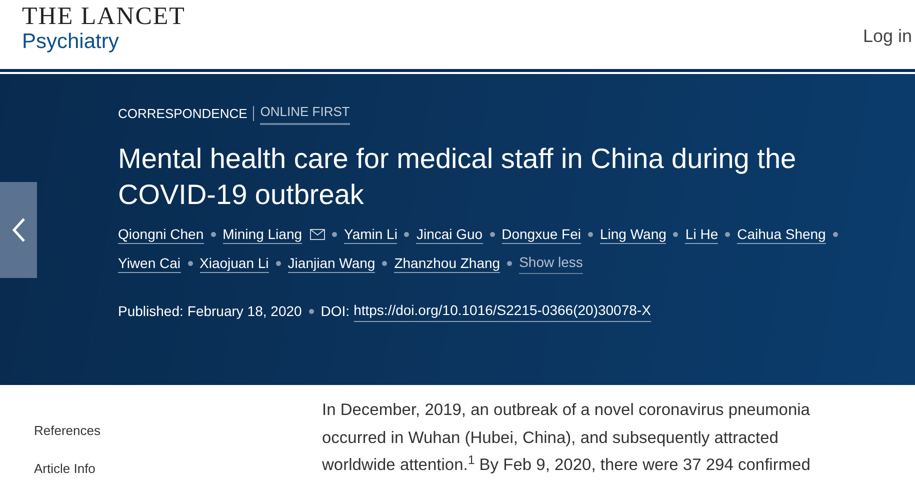  Describe the element at coordinates (178, 468) in the screenshot. I see `sidebar-link: Article Info` at that location.